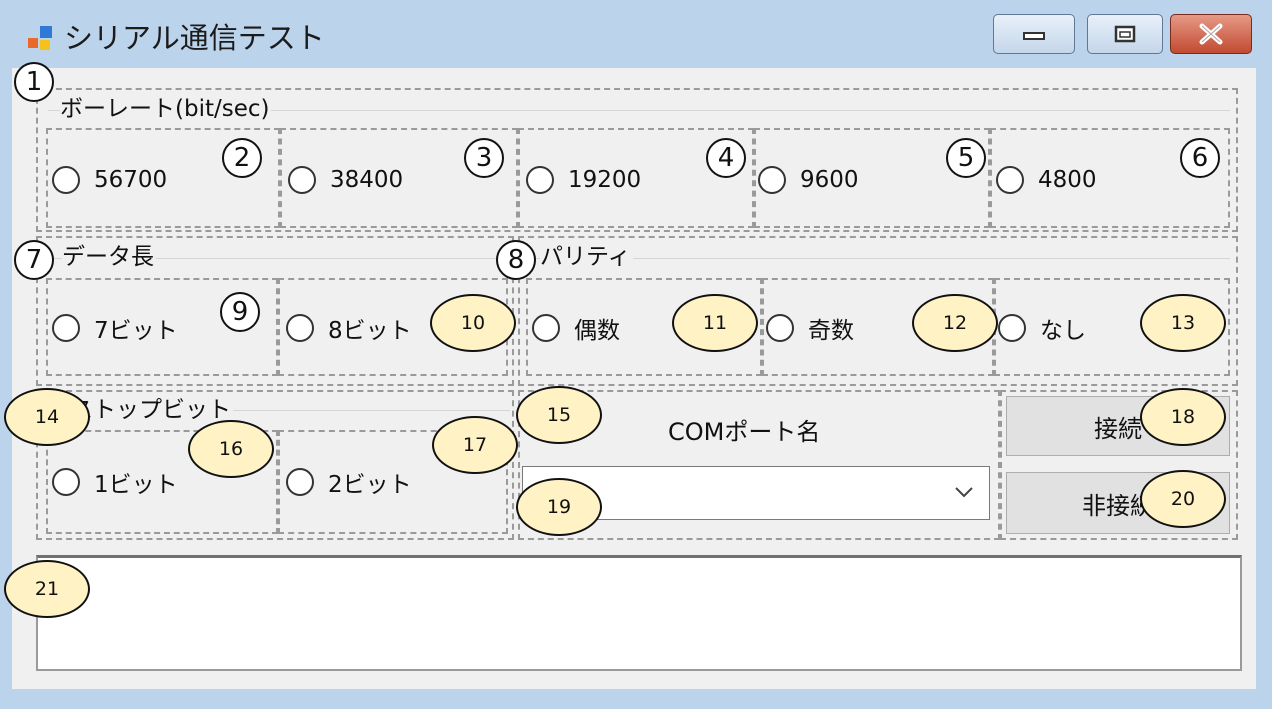  Describe the element at coordinates (475, 445) in the screenshot. I see `annotation-marker-17: 17` at that location.